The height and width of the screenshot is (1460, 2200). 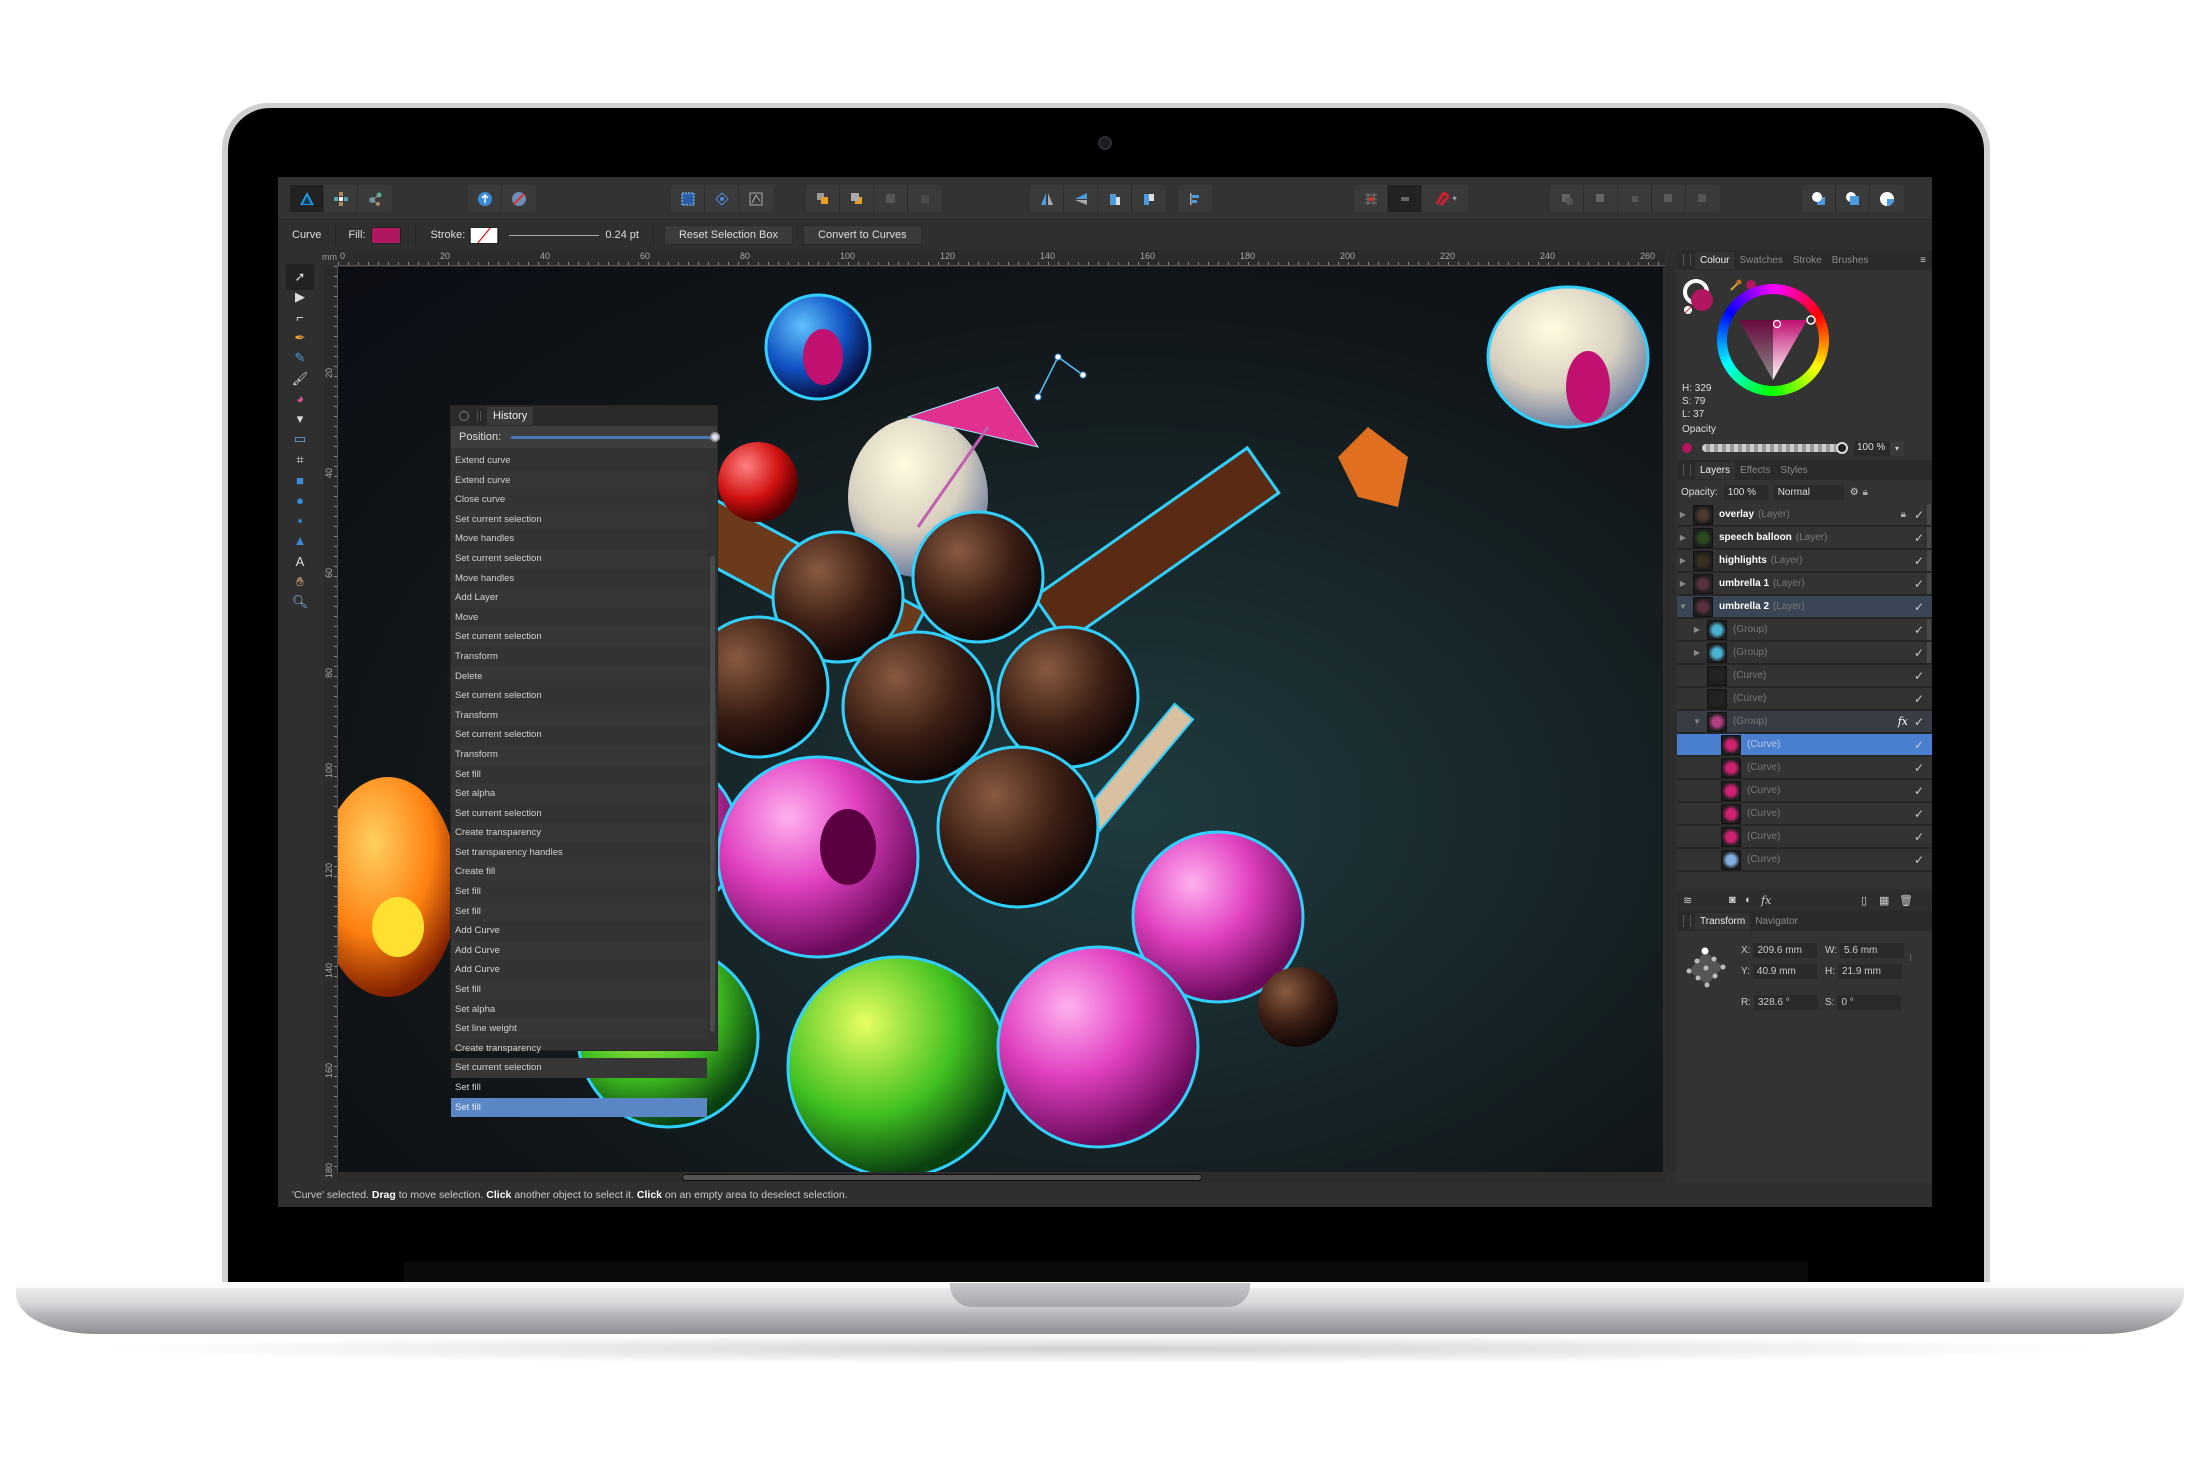 I want to click on history-item: Add Layer, so click(x=579, y=598).